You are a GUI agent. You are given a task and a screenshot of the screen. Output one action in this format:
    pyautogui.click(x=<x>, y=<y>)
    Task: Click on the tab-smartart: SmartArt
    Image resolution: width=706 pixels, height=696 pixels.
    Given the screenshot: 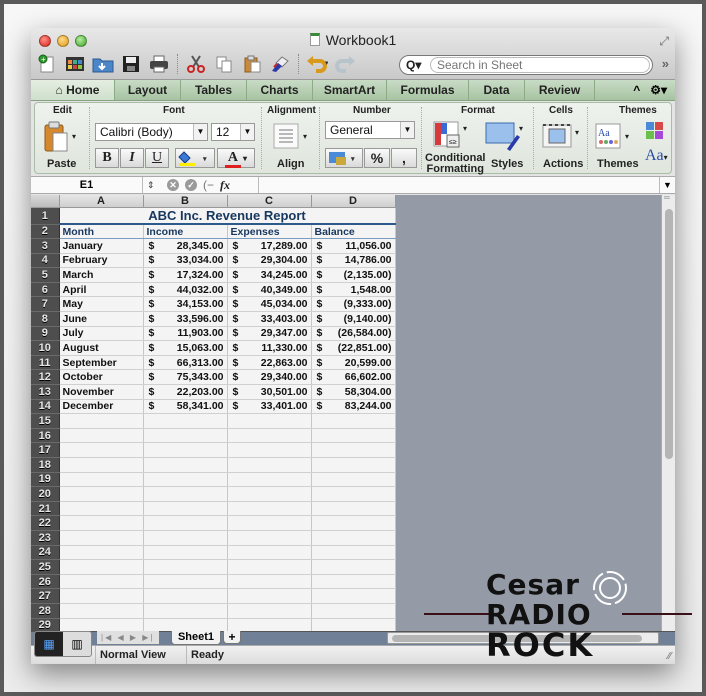 What is the action you would take?
    pyautogui.click(x=350, y=90)
    